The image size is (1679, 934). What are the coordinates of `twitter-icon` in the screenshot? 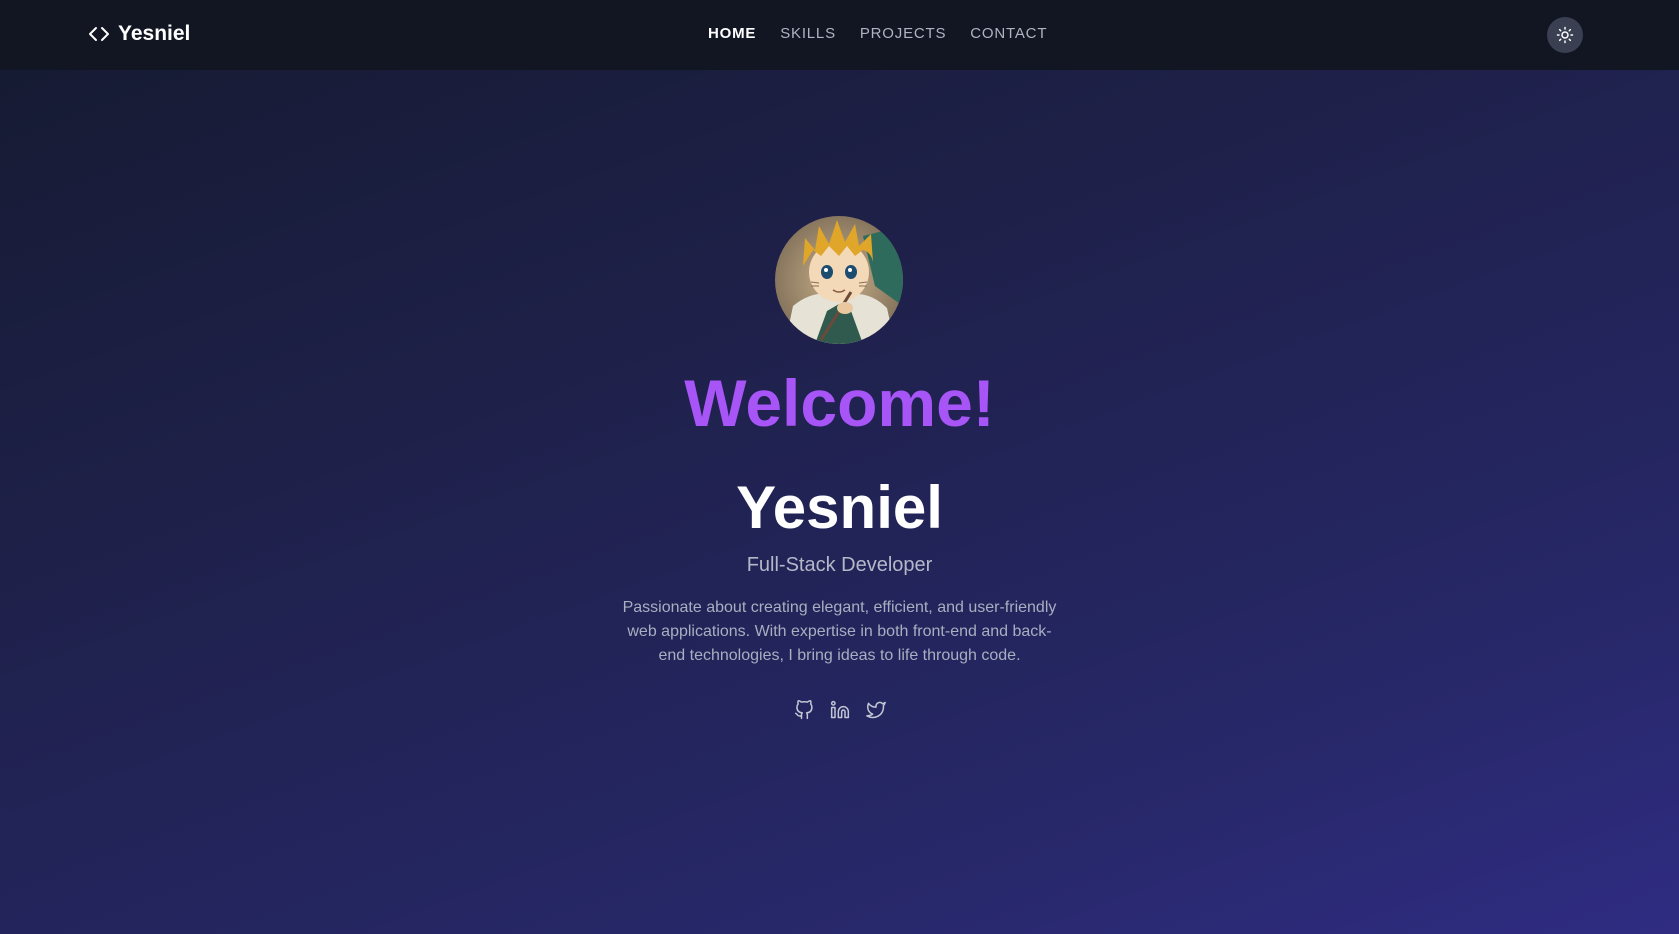 It's located at (875, 710).